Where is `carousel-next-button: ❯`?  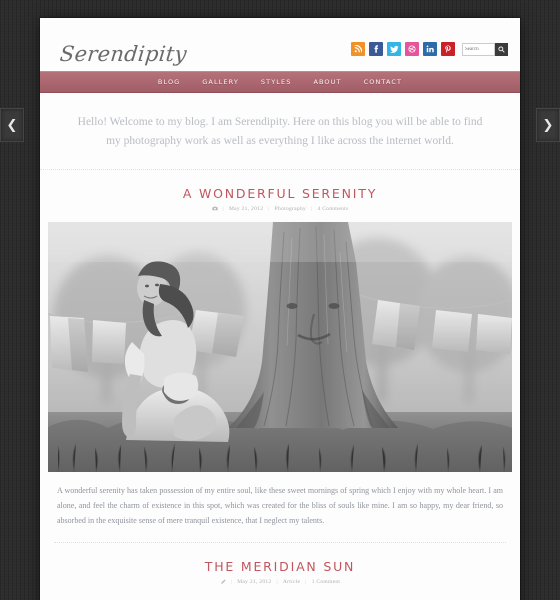
carousel-next-button: ❯ is located at coordinates (548, 125).